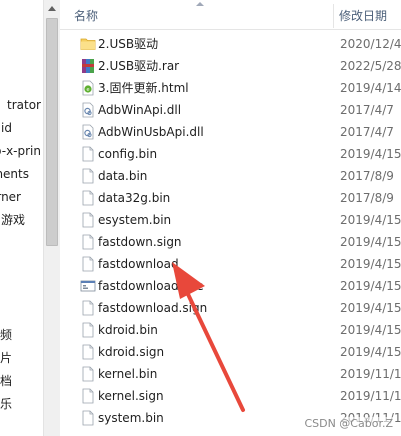  Describe the element at coordinates (128, 44) in the screenshot. I see `file-name: 2.USB驱动` at that location.